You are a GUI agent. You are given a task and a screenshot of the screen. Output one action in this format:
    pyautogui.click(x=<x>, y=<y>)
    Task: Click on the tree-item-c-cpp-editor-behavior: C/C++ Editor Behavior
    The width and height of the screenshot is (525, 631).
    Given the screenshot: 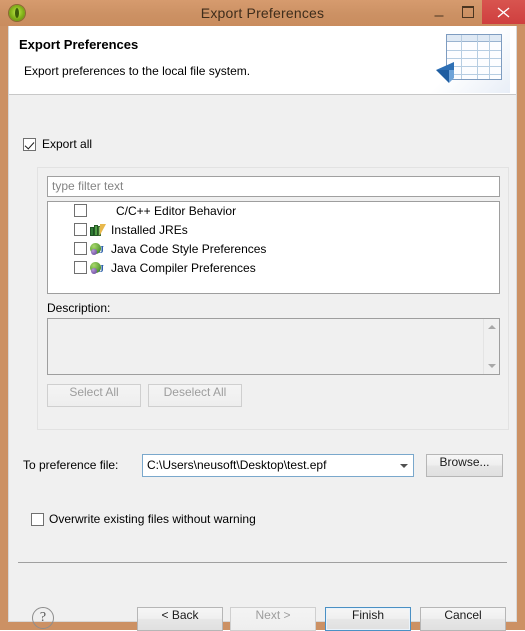 What is the action you would take?
    pyautogui.click(x=273, y=211)
    